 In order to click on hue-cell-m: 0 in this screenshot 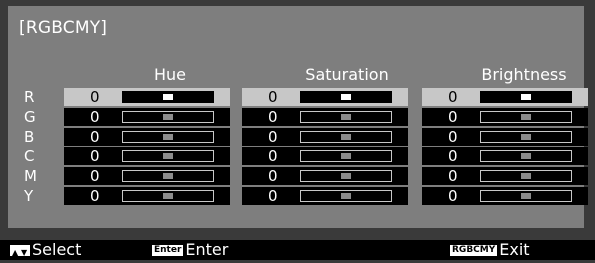, I will do `click(147, 176)`.